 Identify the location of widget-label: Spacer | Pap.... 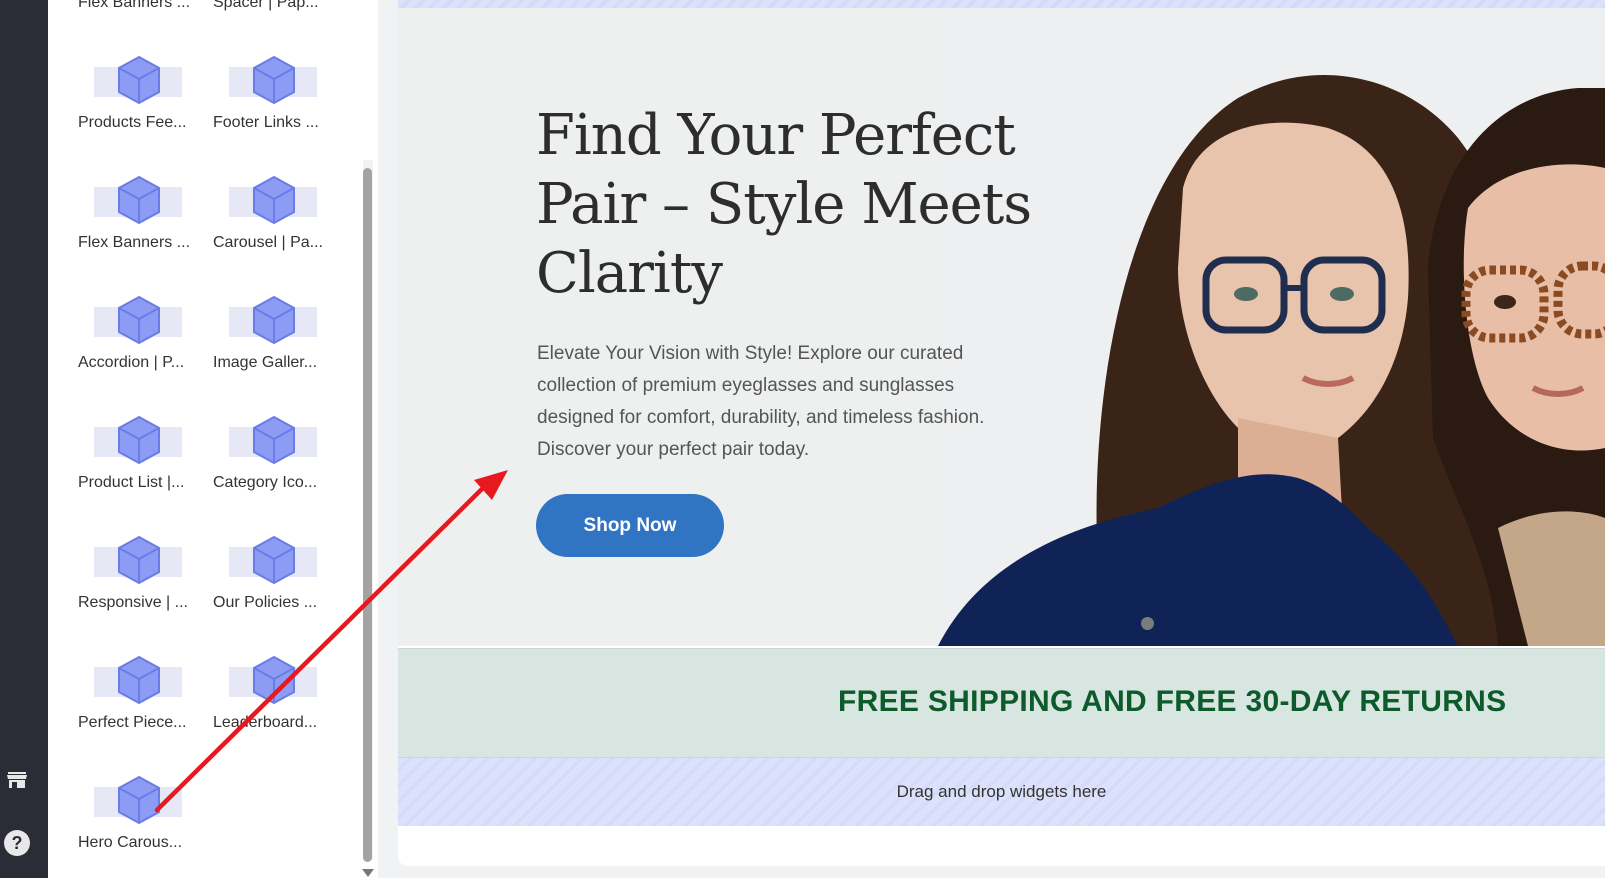
(266, 6).